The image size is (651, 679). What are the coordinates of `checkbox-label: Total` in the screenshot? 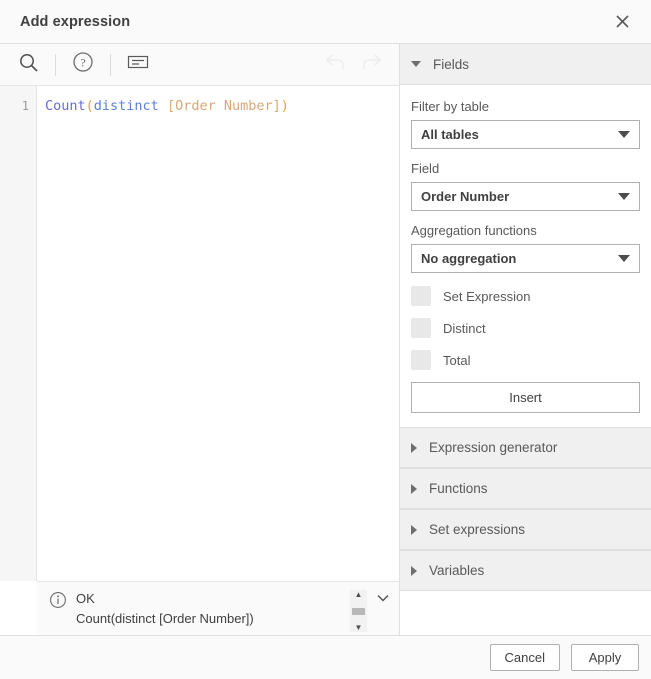 It's located at (457, 360).